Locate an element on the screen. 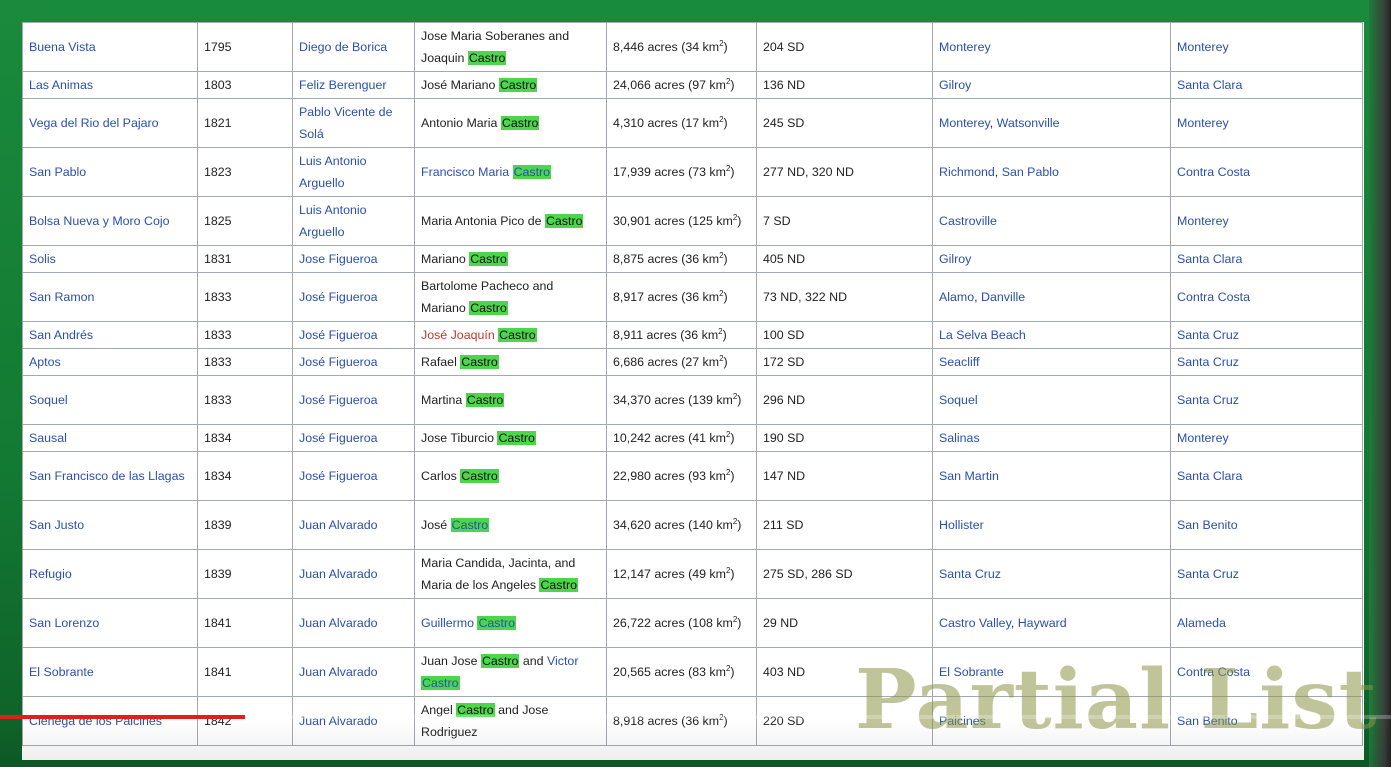 The width and height of the screenshot is (1391, 767). city-link: Watsonville is located at coordinates (1028, 123).